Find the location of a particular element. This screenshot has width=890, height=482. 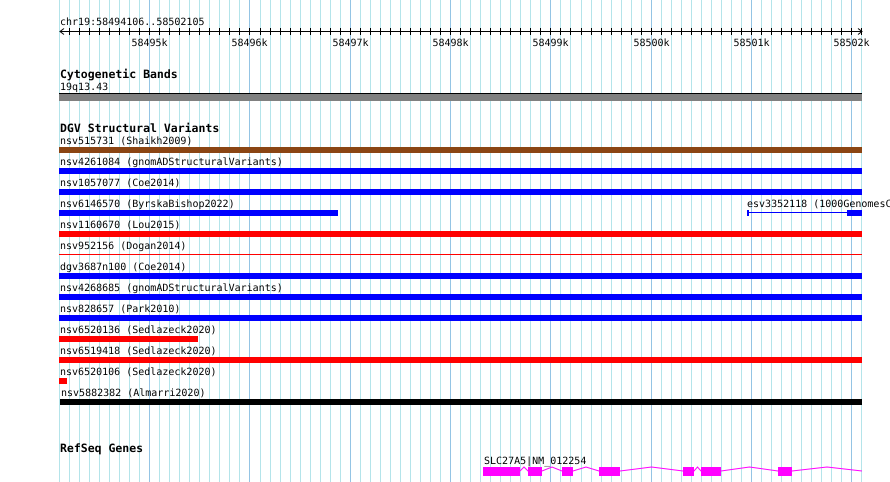

tick-label: 58498k is located at coordinates (450, 43).